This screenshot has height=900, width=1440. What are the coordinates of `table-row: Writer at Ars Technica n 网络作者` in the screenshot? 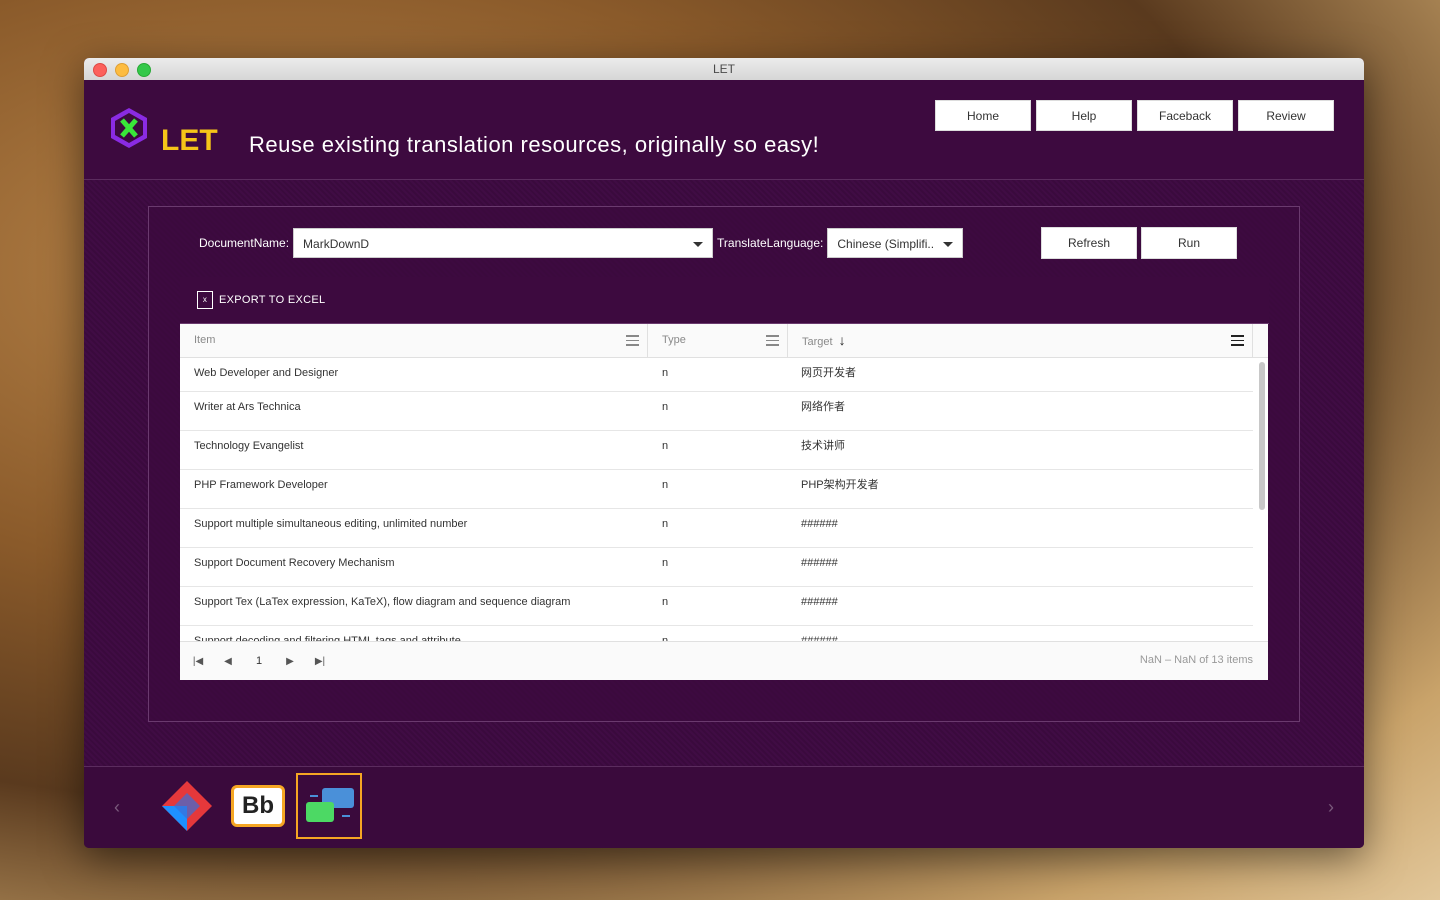 It's located at (716, 411).